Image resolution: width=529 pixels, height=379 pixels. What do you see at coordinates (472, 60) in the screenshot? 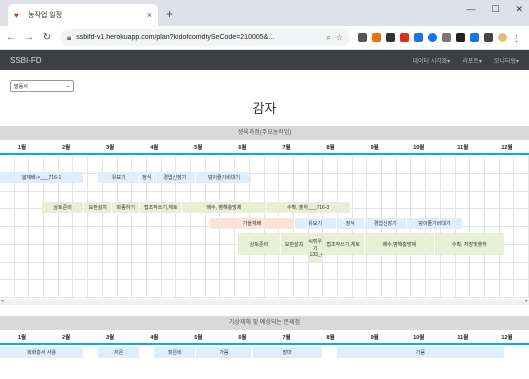
I see `menu-report: 리포트▾` at bounding box center [472, 60].